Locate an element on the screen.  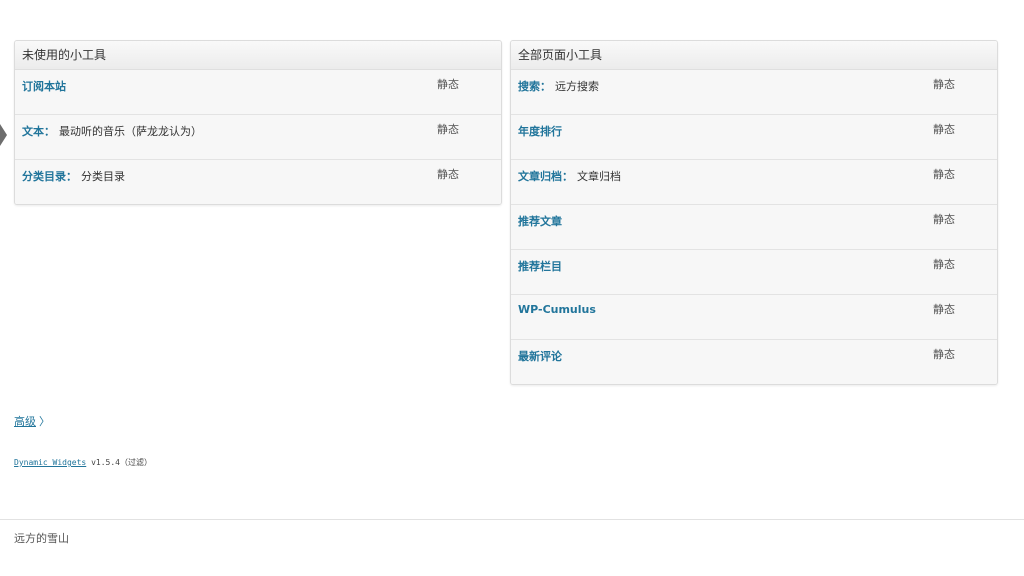
widget-title: 年度排行 is located at coordinates (542, 131).